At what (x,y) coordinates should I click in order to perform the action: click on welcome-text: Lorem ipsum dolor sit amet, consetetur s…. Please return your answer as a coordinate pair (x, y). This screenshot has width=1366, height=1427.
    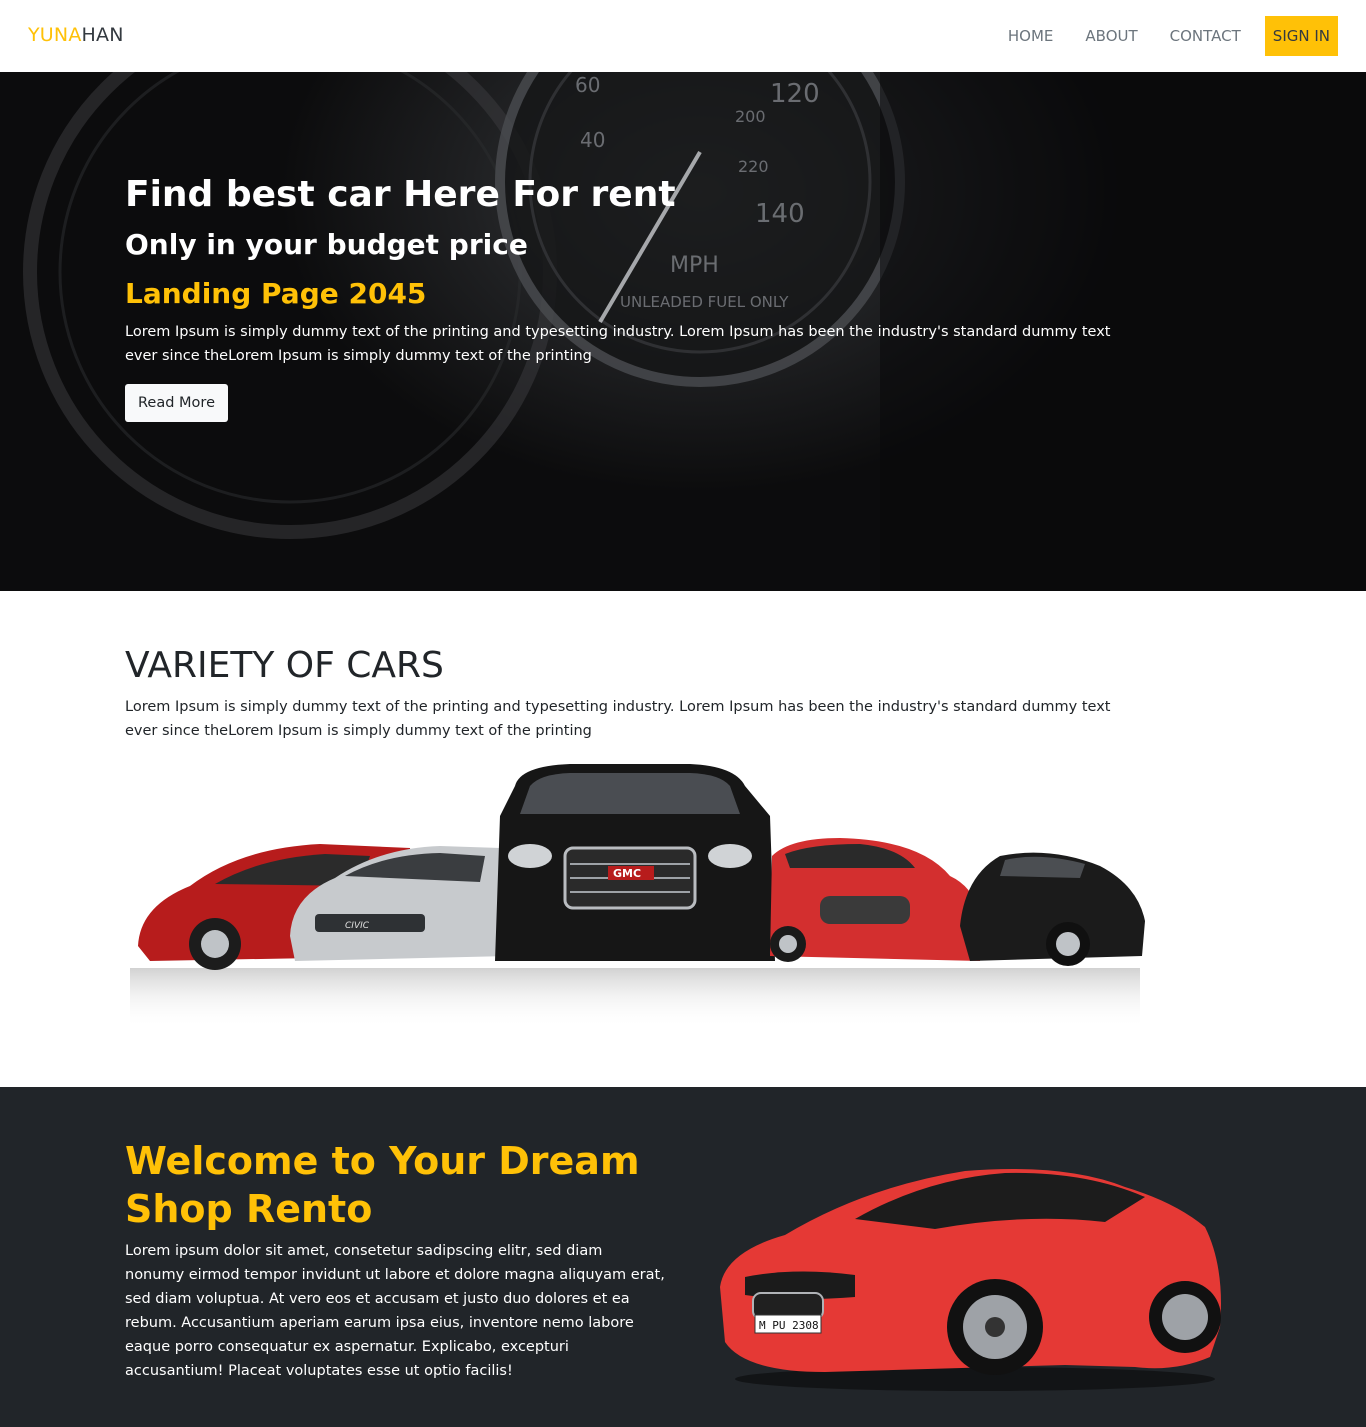
    Looking at the image, I should click on (395, 1311).